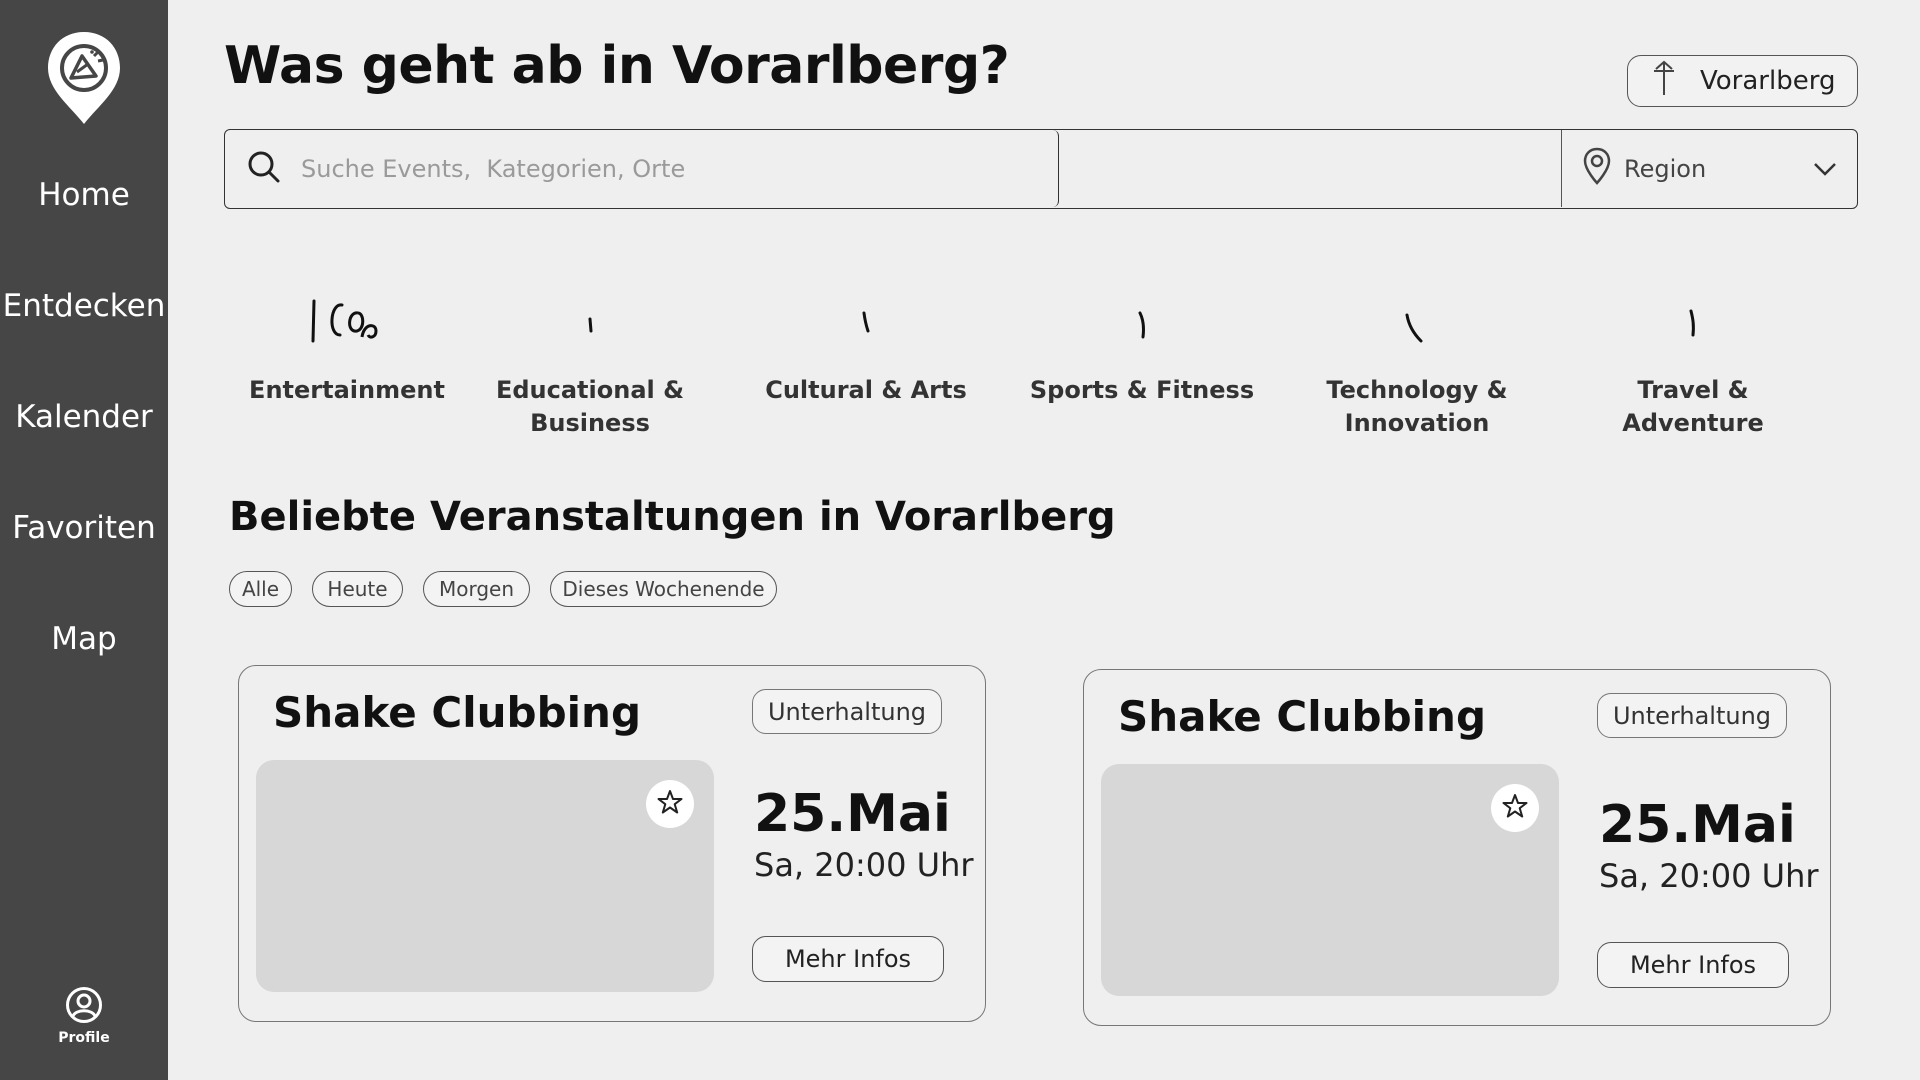  I want to click on category-label: Educational & Business, so click(590, 406).